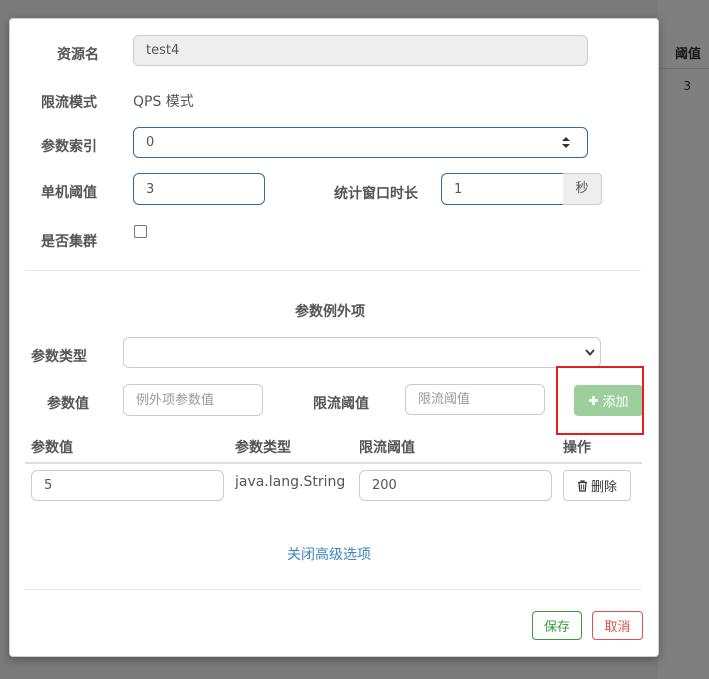 This screenshot has height=679, width=709. I want to click on chevron-down-icon, so click(590, 352).